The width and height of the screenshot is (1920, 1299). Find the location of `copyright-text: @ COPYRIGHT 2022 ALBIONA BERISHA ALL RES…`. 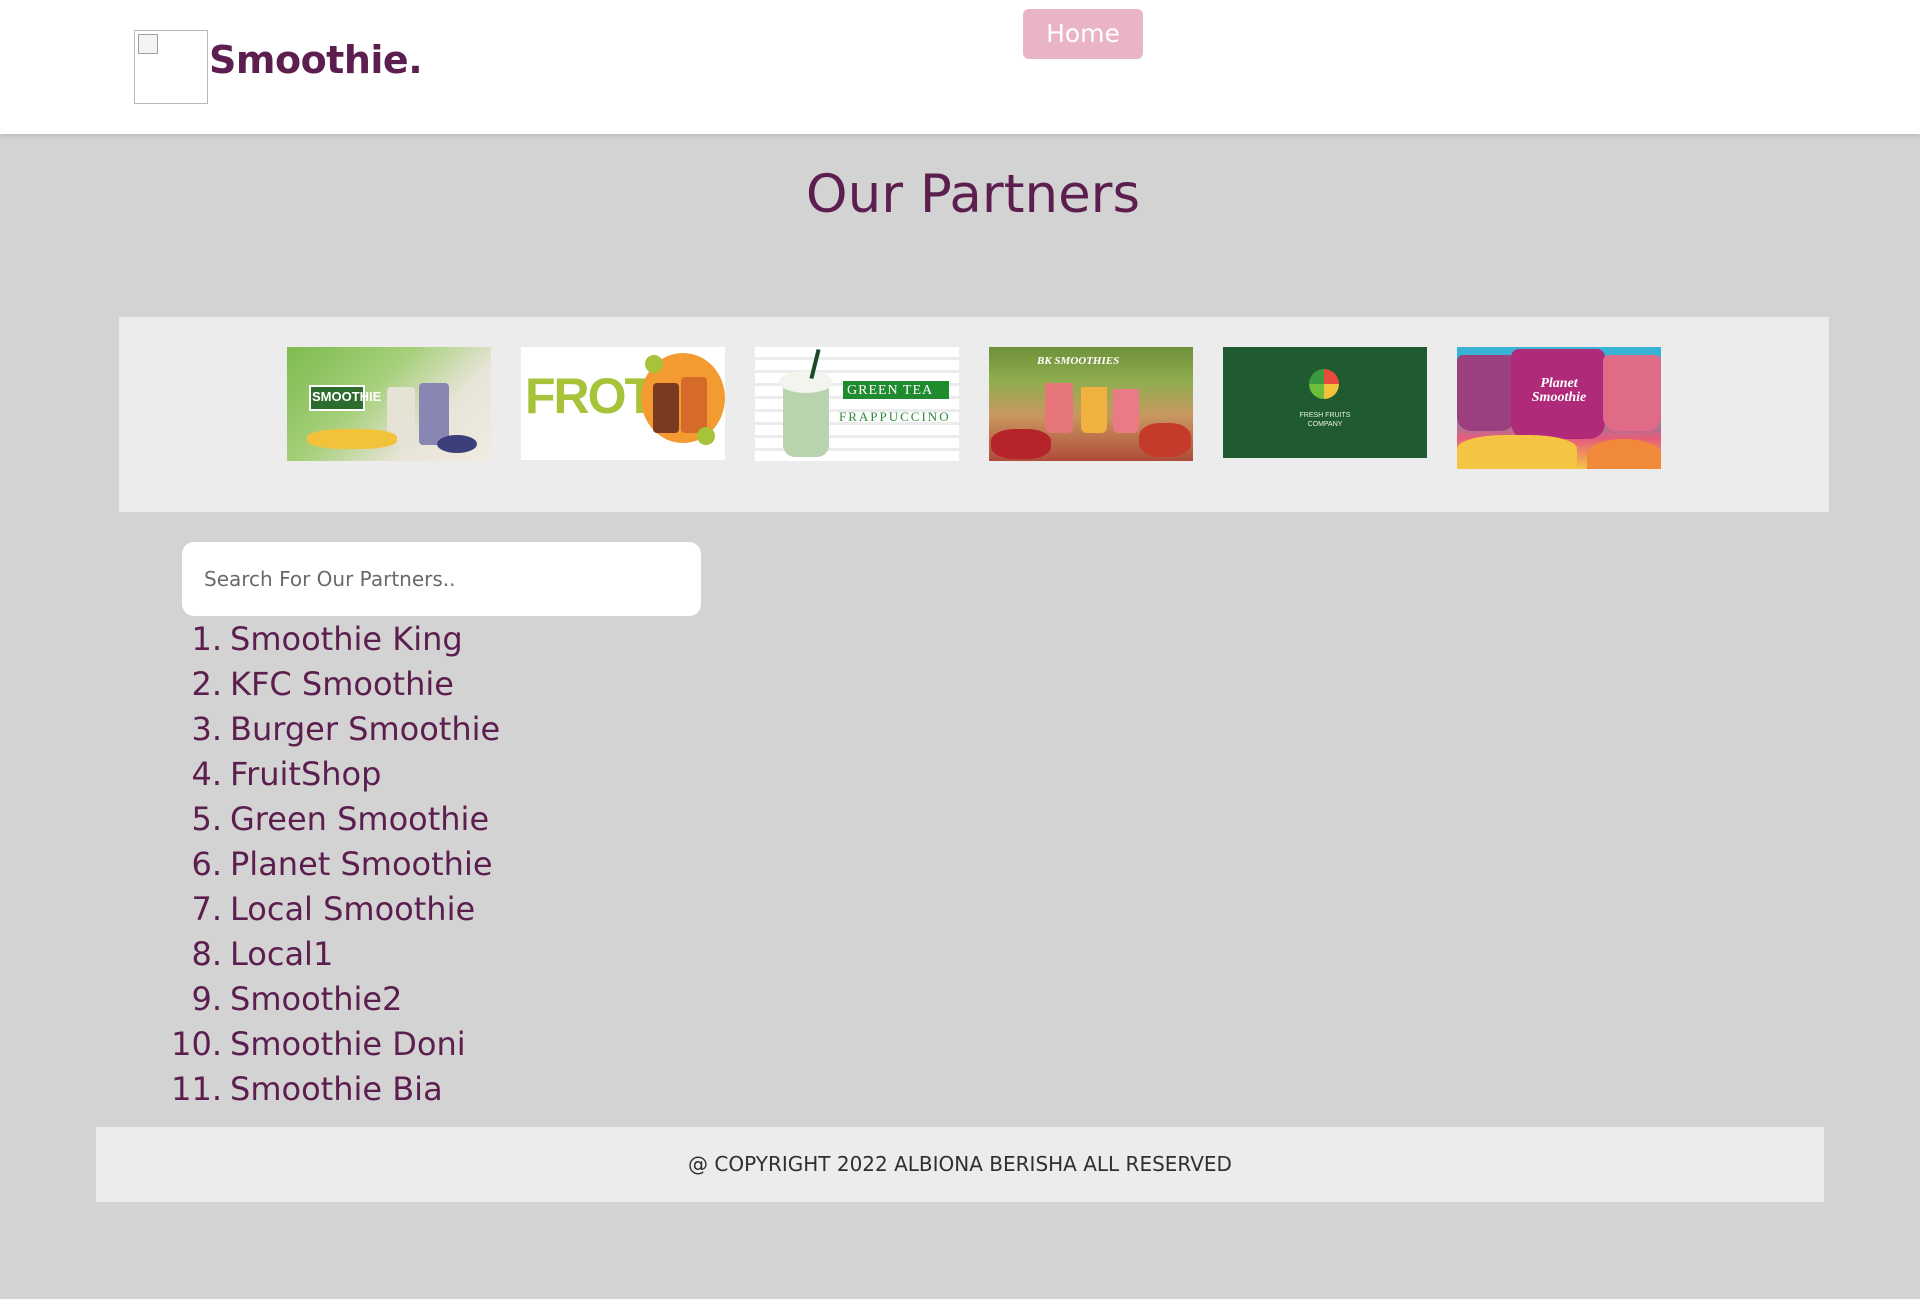

copyright-text: @ COPYRIGHT 2022 ALBIONA BERISHA ALL RES… is located at coordinates (960, 1164).